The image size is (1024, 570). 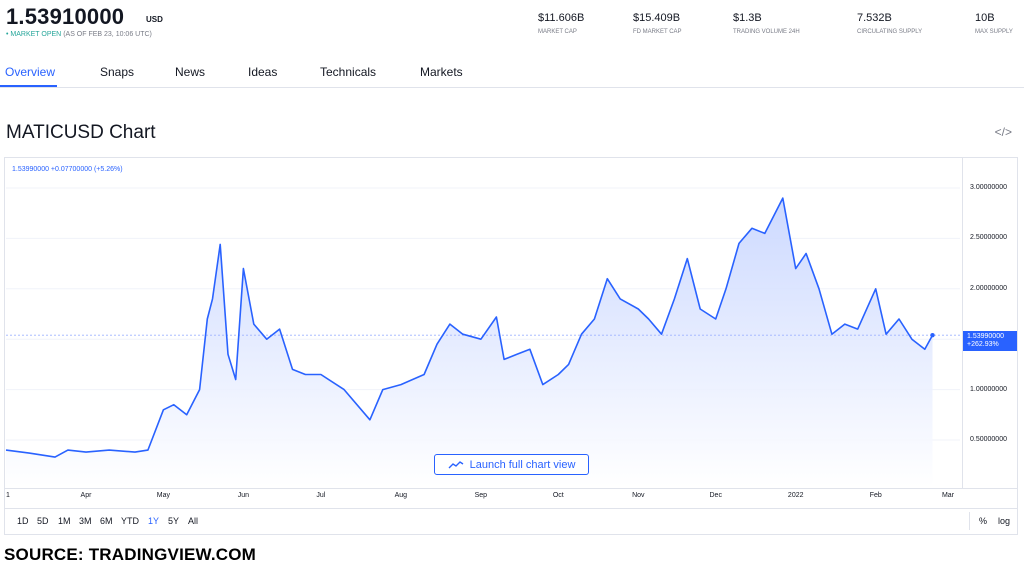 I want to click on stat-label: MAX SUPPLY, so click(x=994, y=32).